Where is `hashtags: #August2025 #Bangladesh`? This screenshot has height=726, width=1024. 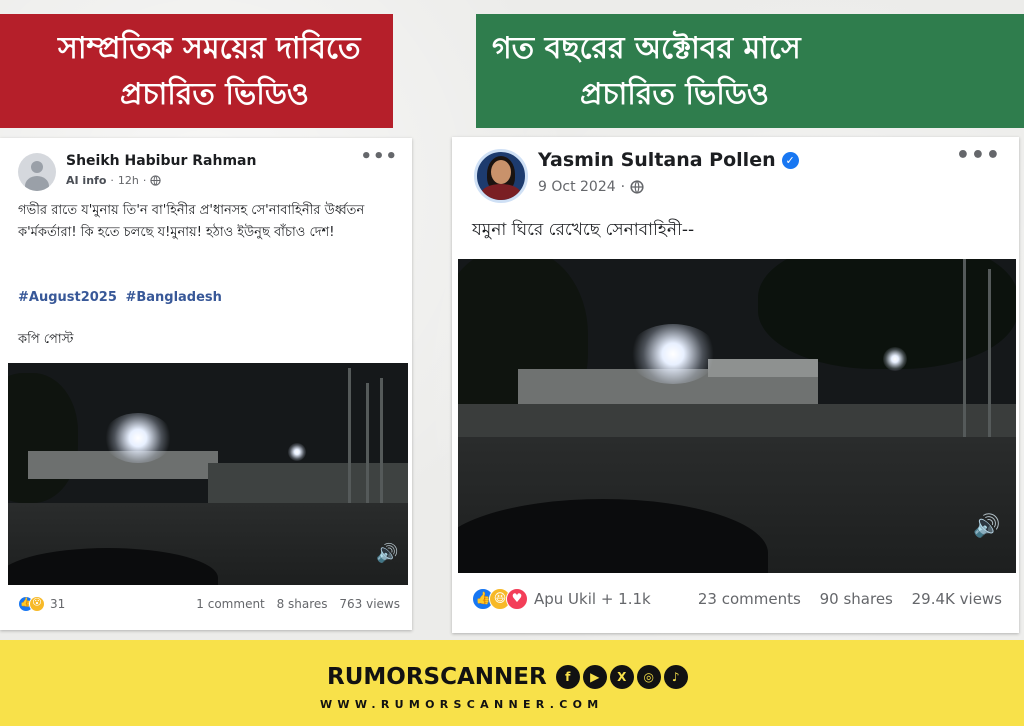 hashtags: #August2025 #Bangladesh is located at coordinates (122, 297).